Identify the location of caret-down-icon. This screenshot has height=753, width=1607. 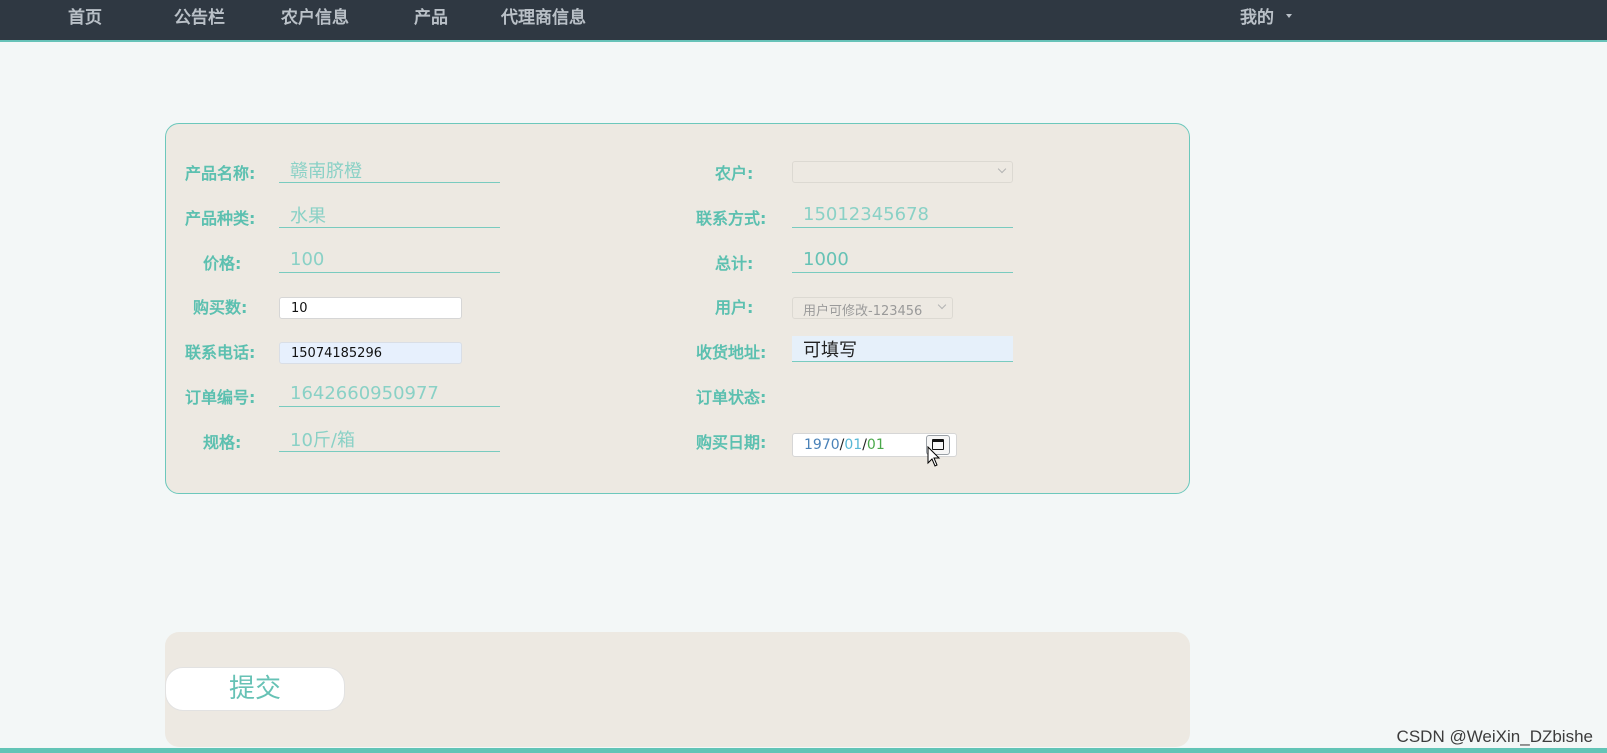
(1289, 16).